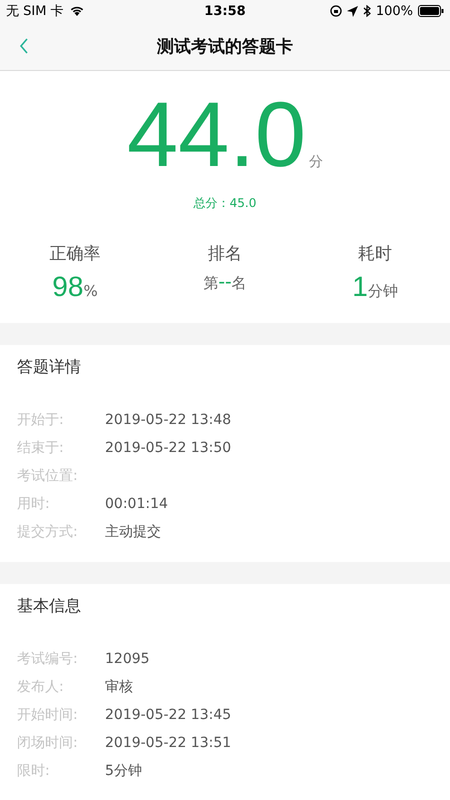  I want to click on field-label: 结束于:, so click(41, 448).